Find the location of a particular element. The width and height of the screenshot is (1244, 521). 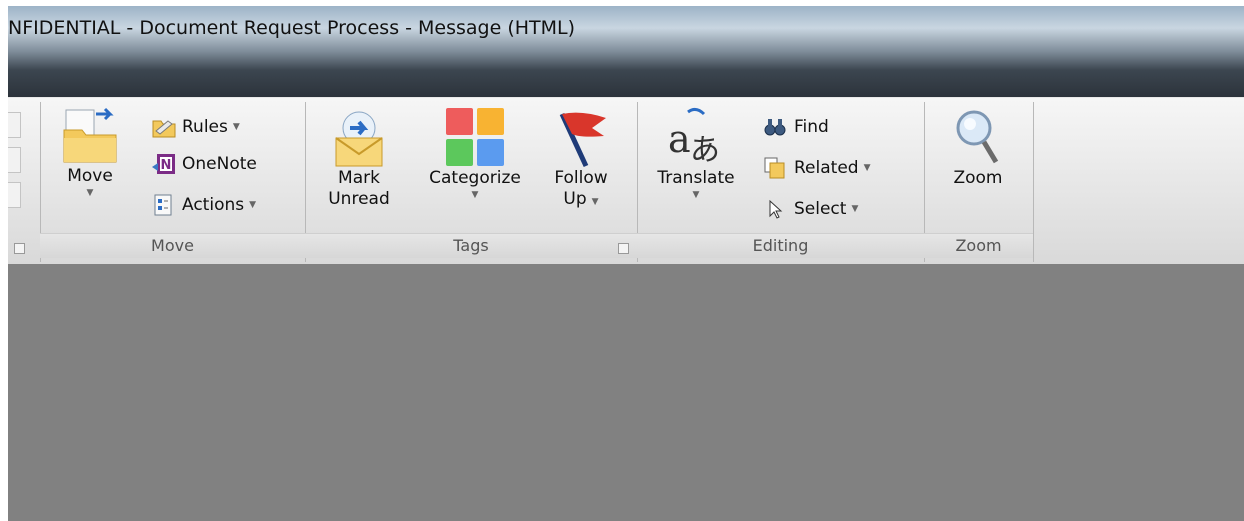

select-label: Select is located at coordinates (820, 209).